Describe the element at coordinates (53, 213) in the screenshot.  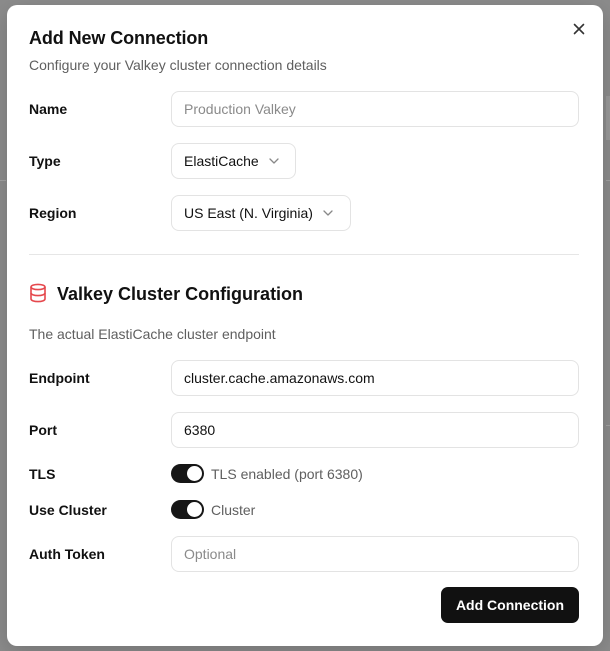
I see `region-label: Region` at that location.